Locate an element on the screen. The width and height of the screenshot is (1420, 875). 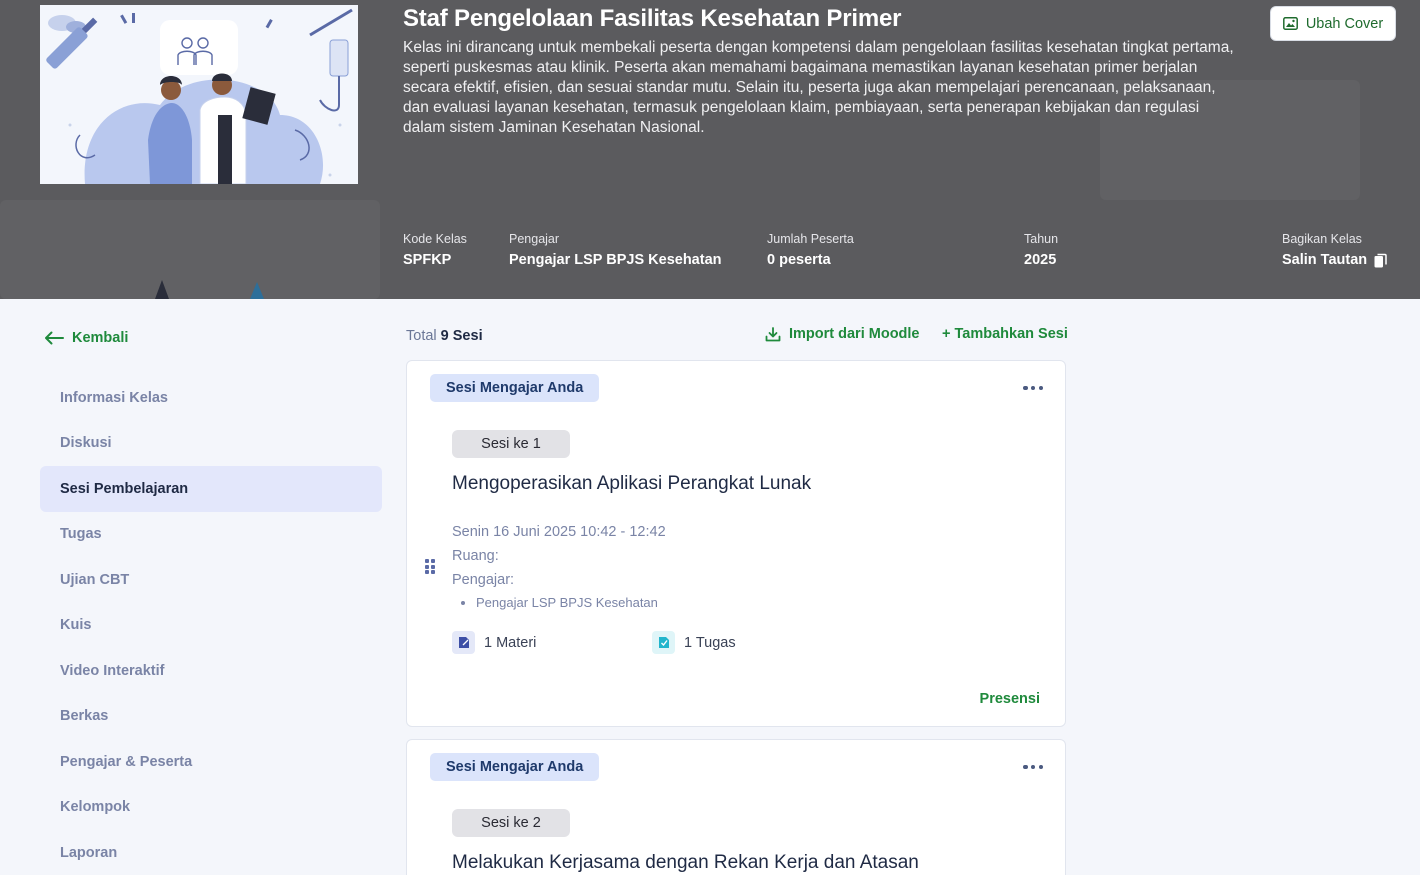
sidebar-item-video-interaktif: Video Interaktif is located at coordinates (211, 671).